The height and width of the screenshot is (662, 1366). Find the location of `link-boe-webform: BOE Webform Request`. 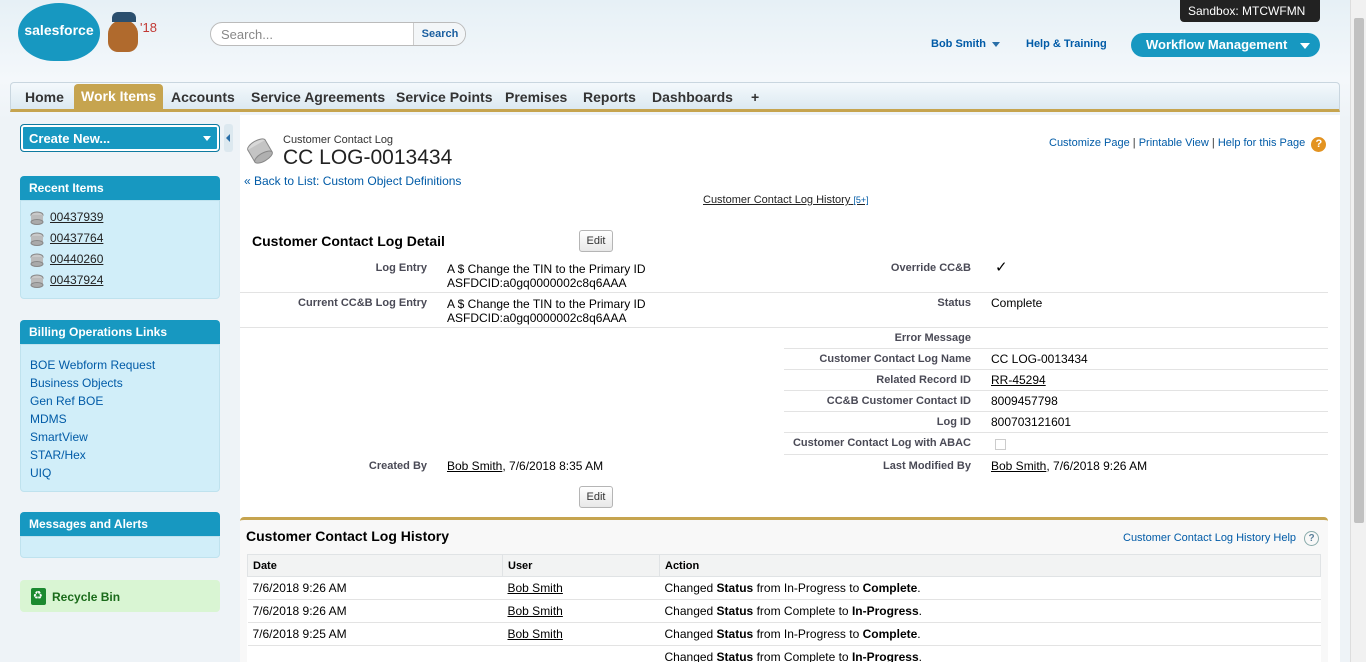

link-boe-webform: BOE Webform Request is located at coordinates (92, 365).